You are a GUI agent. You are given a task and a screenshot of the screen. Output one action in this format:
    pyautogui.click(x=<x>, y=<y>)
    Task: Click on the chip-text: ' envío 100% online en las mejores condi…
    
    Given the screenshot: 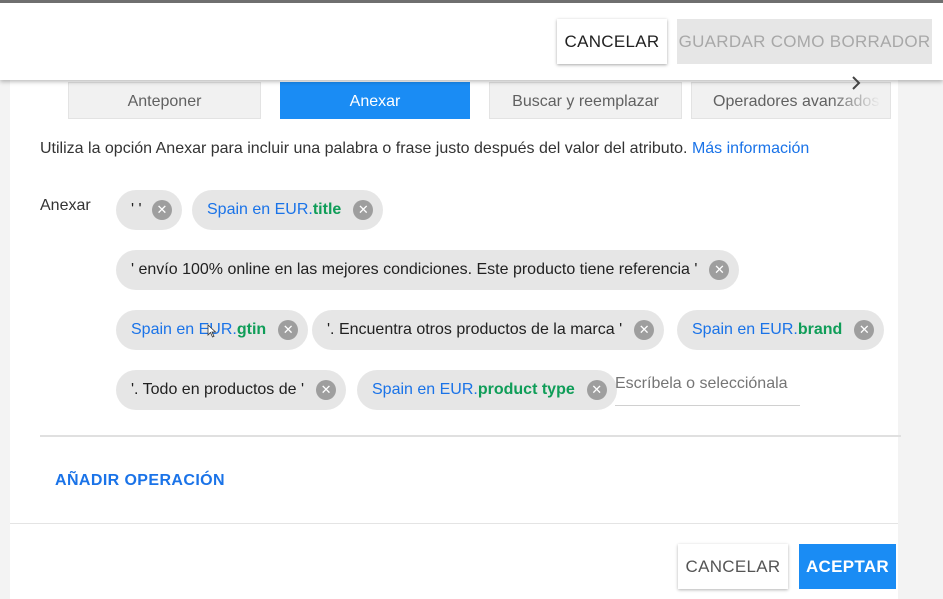 What is the action you would take?
    pyautogui.click(x=414, y=269)
    